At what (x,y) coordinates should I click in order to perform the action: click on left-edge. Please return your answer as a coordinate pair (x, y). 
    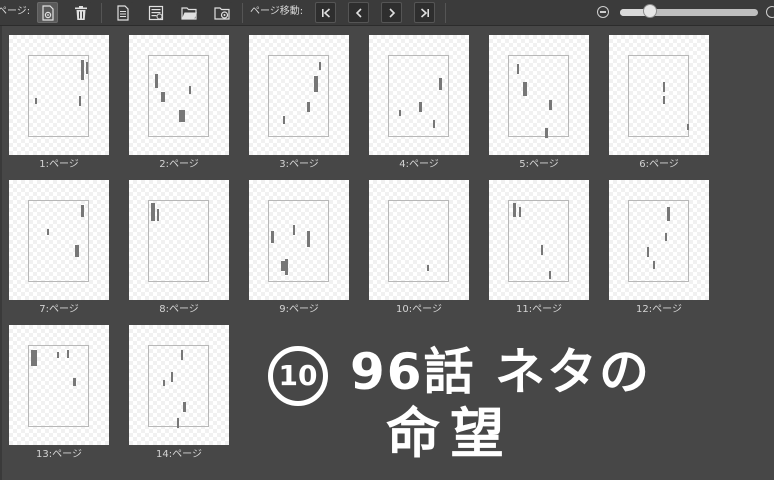
    Looking at the image, I should click on (1, 253).